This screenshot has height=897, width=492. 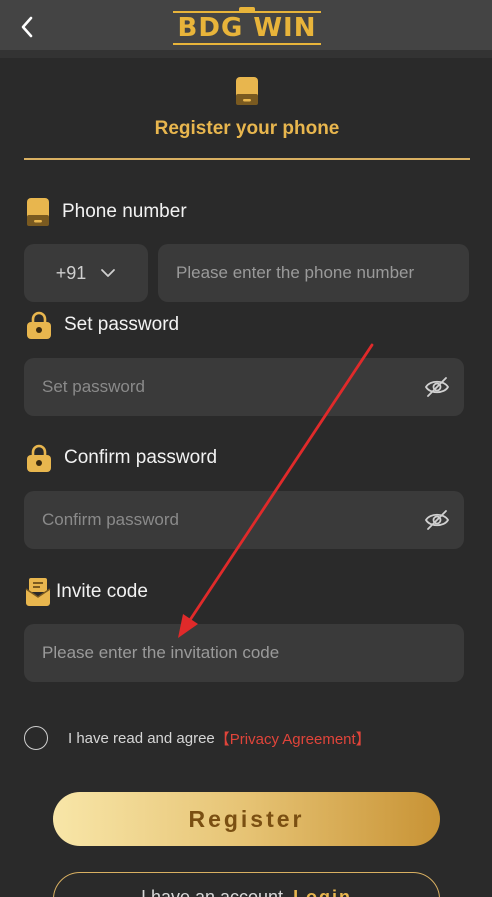 What do you see at coordinates (122, 324) in the screenshot?
I see `password-label: Set password` at bounding box center [122, 324].